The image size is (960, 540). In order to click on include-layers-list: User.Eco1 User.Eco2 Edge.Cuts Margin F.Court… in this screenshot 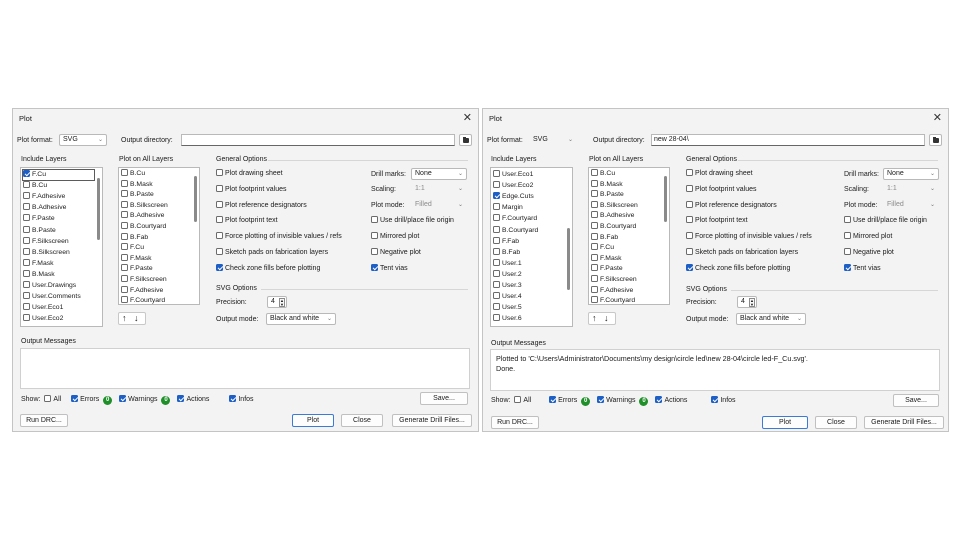, I will do `click(531, 247)`.